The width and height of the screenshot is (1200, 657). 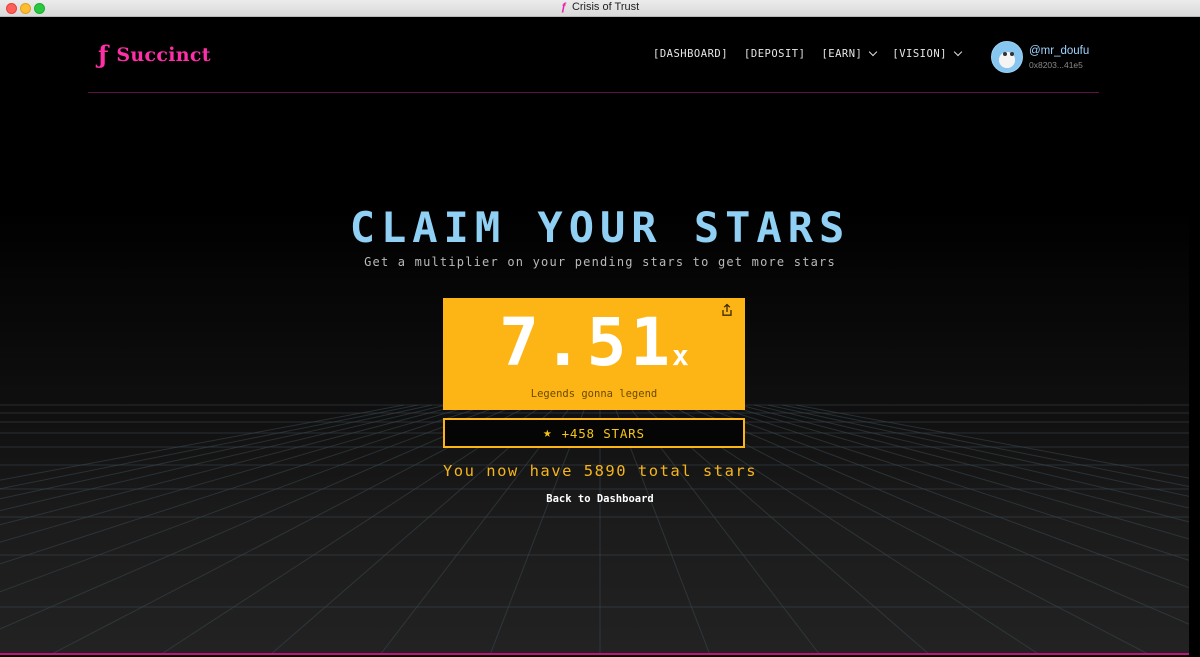 What do you see at coordinates (603, 433) in the screenshot?
I see `stars-label: +458 STARS` at bounding box center [603, 433].